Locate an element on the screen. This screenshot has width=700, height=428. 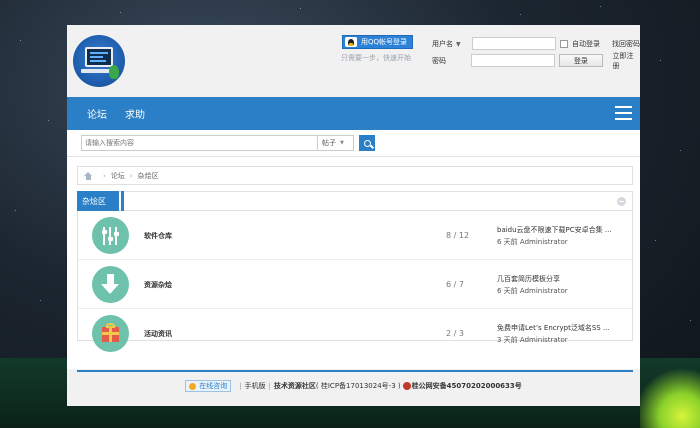
mobile-link: 手机版 is located at coordinates (255, 386).